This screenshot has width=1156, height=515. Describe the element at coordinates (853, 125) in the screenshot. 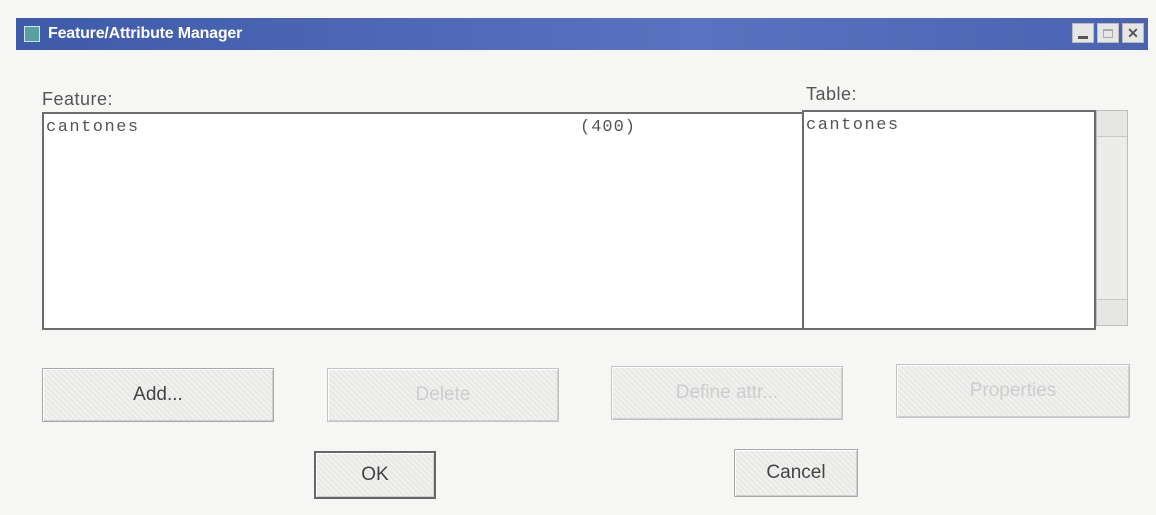

I see `table-name: cantones` at that location.